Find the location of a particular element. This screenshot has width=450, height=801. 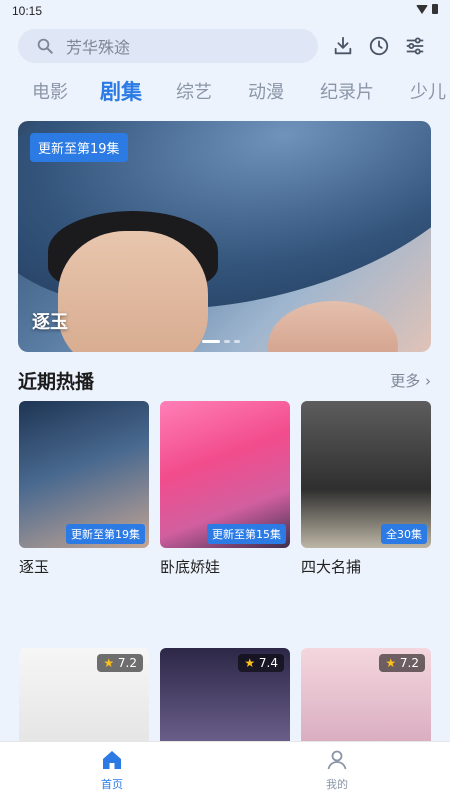

category-tabs: 电影 剧集 综艺 动漫 纪录片 少儿 is located at coordinates (225, 96).